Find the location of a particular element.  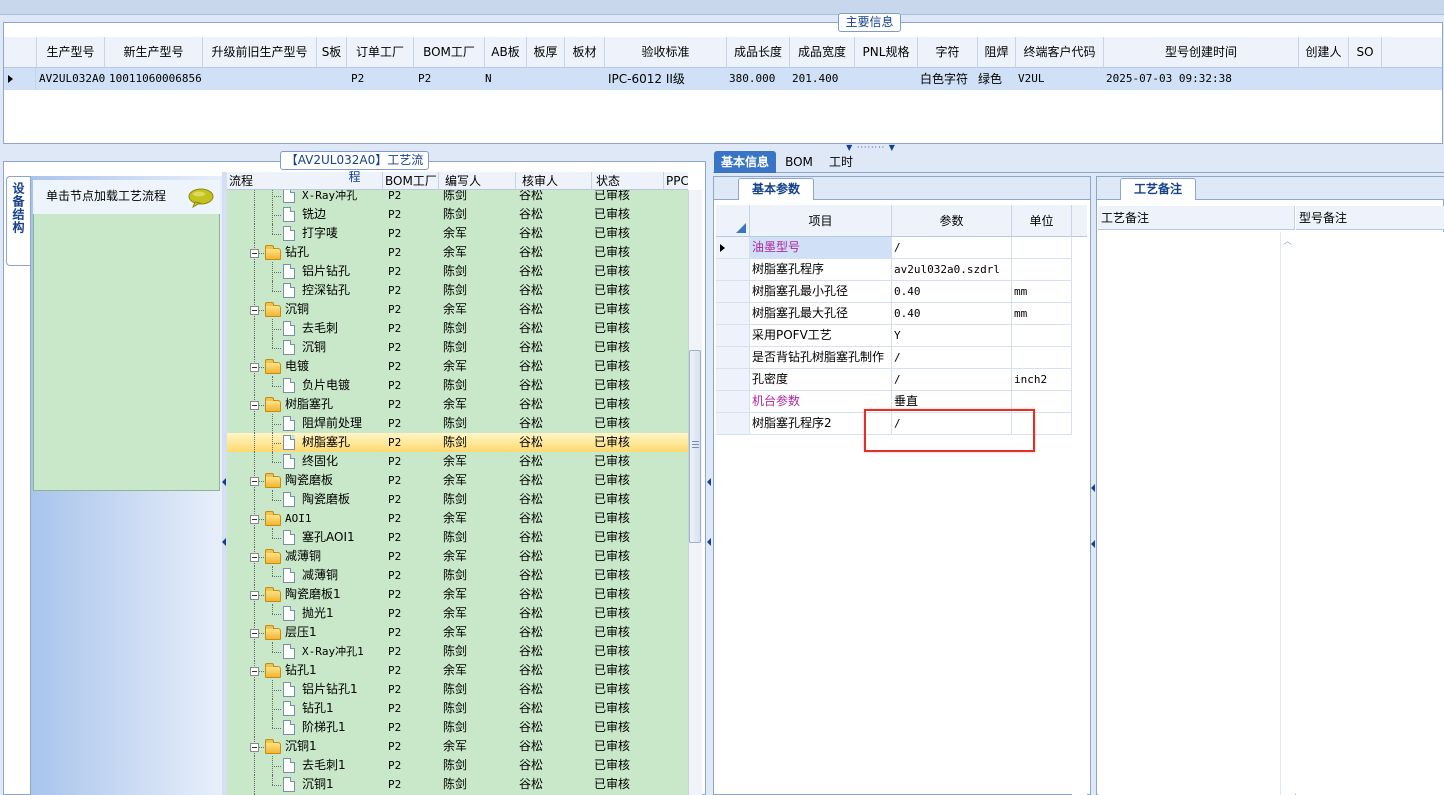

tree-col-reviewer: 核审人 is located at coordinates (554, 181).